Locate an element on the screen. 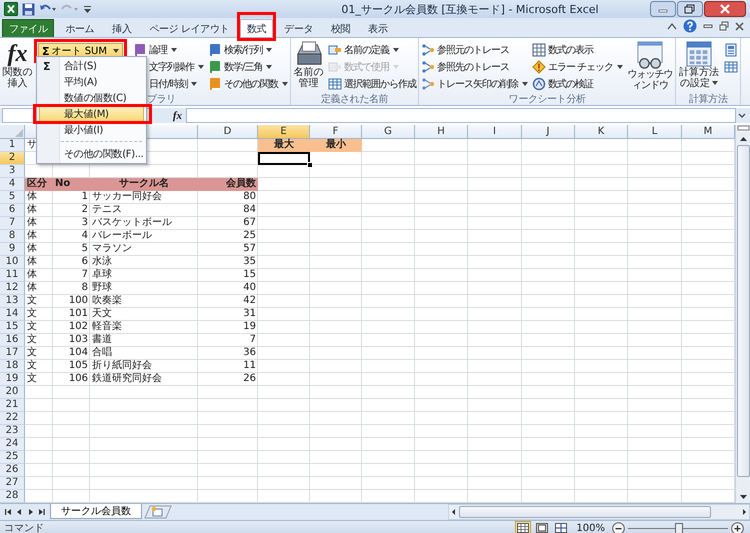 This screenshot has height=533, width=750. table-cell-text: 80 is located at coordinates (249, 197).